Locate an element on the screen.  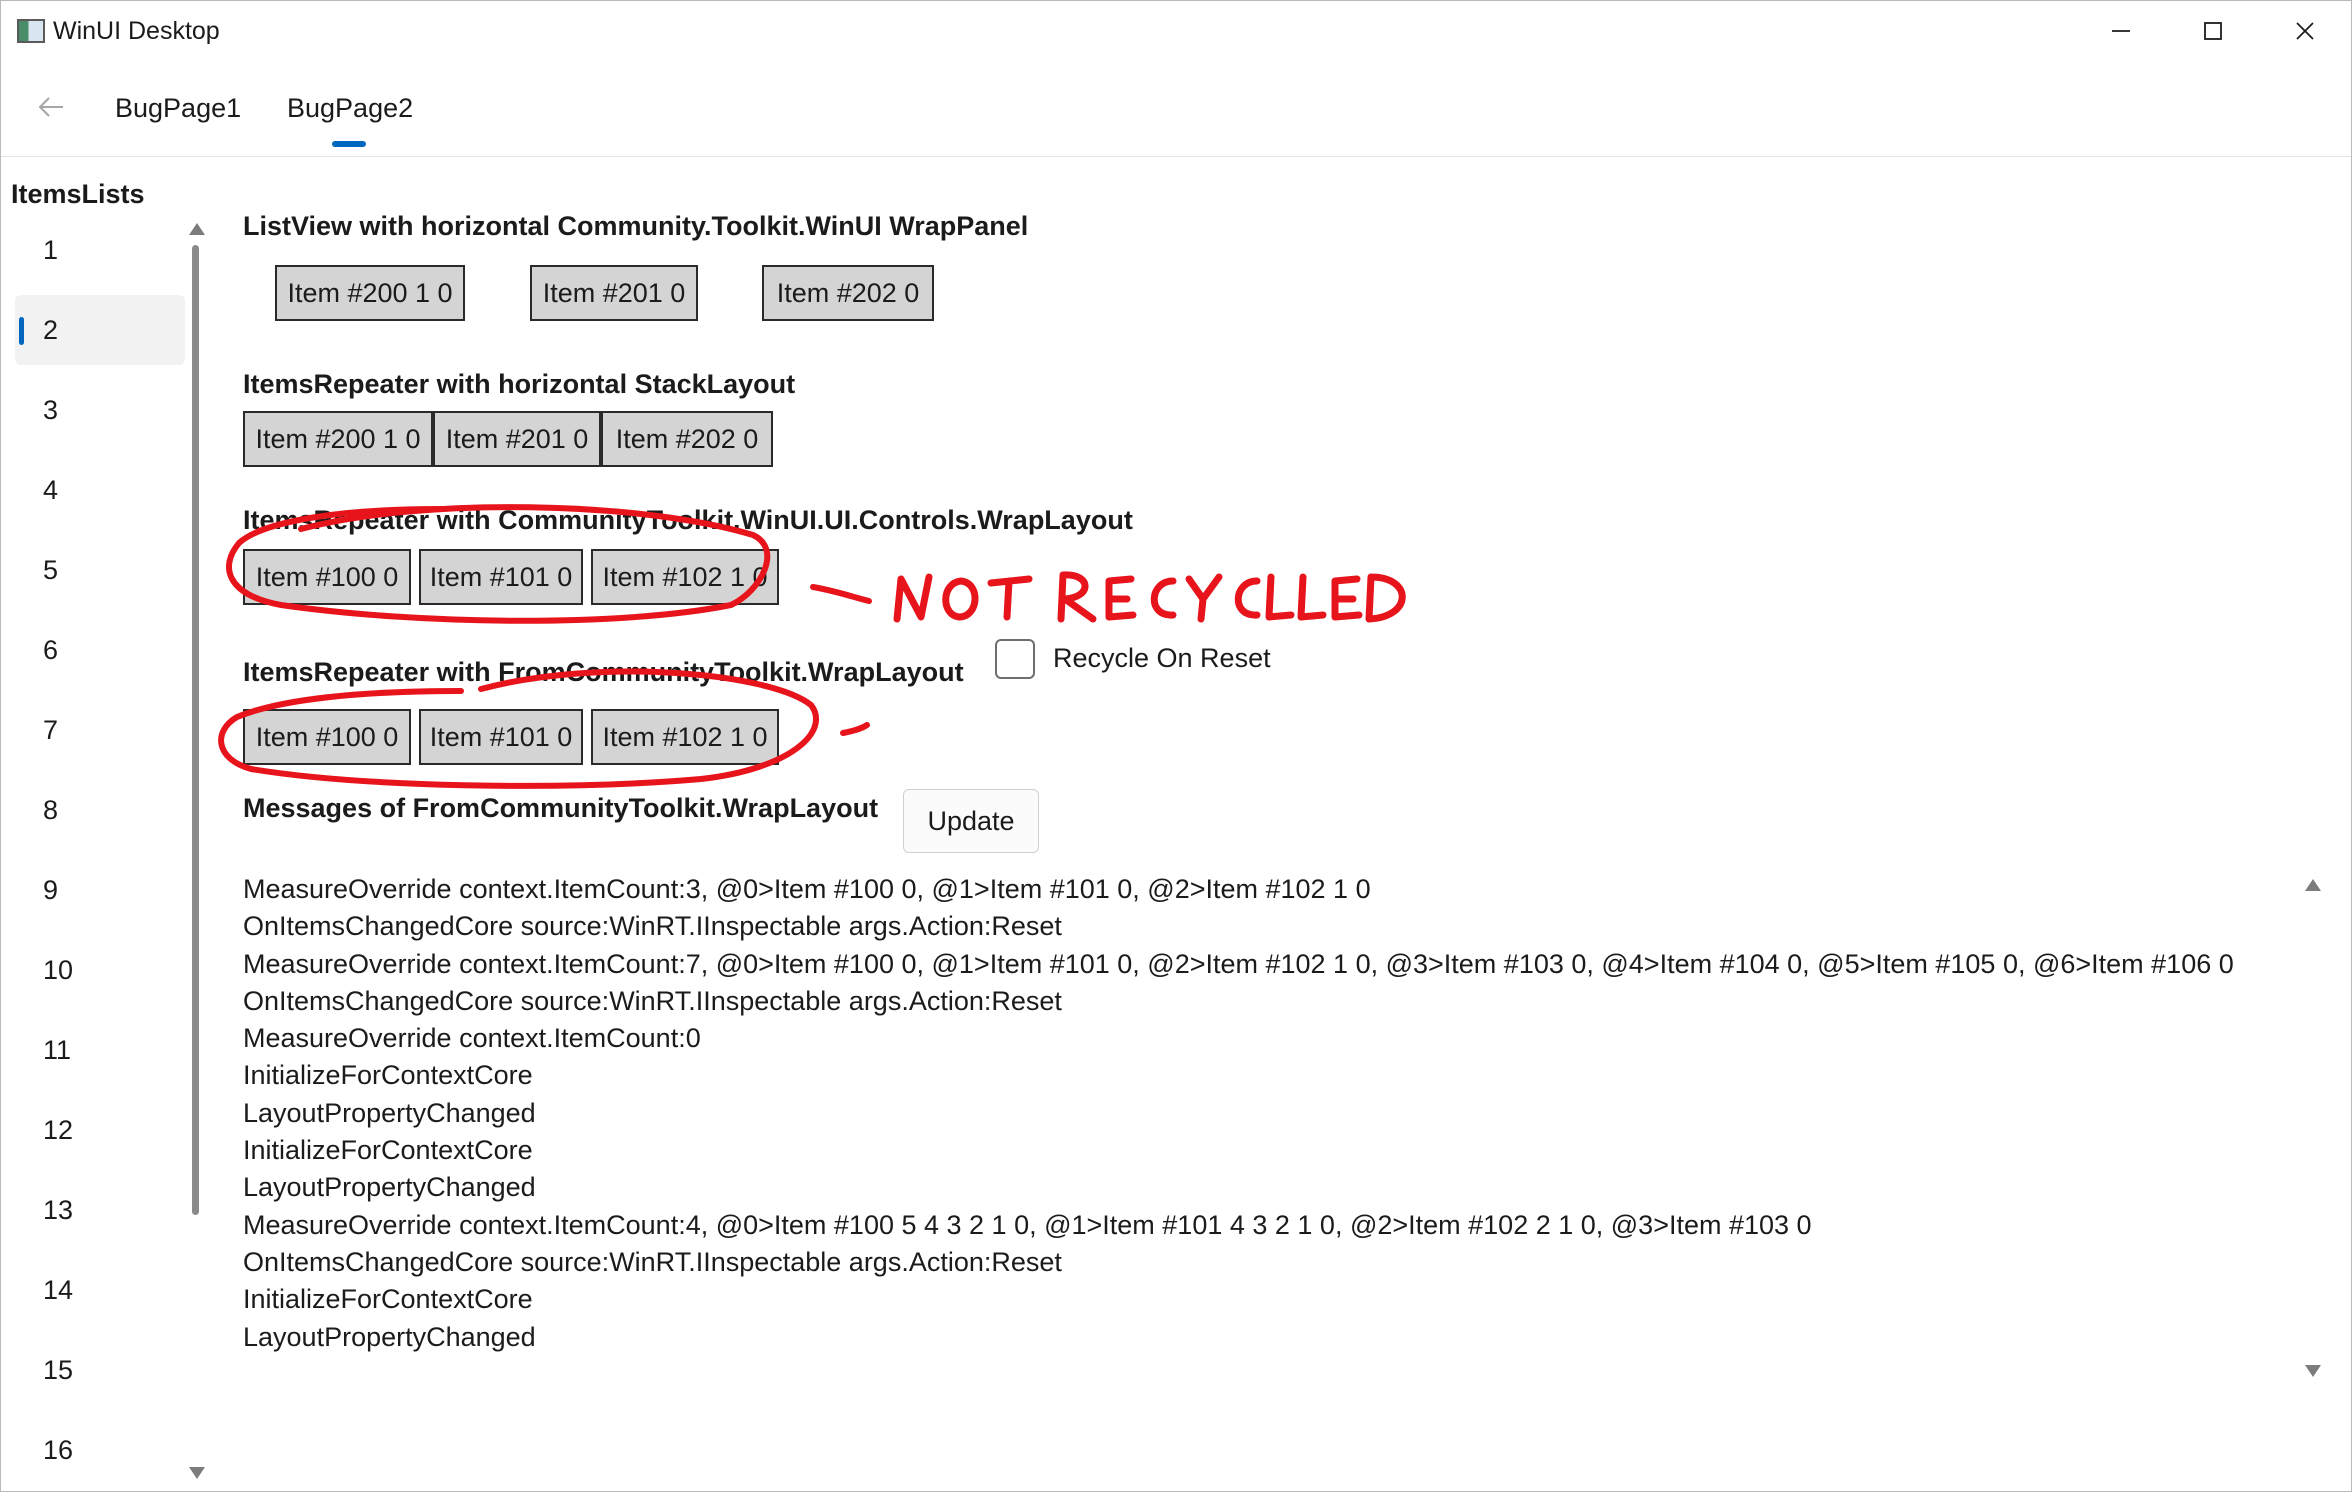
maximize-button is located at coordinates (2213, 31).